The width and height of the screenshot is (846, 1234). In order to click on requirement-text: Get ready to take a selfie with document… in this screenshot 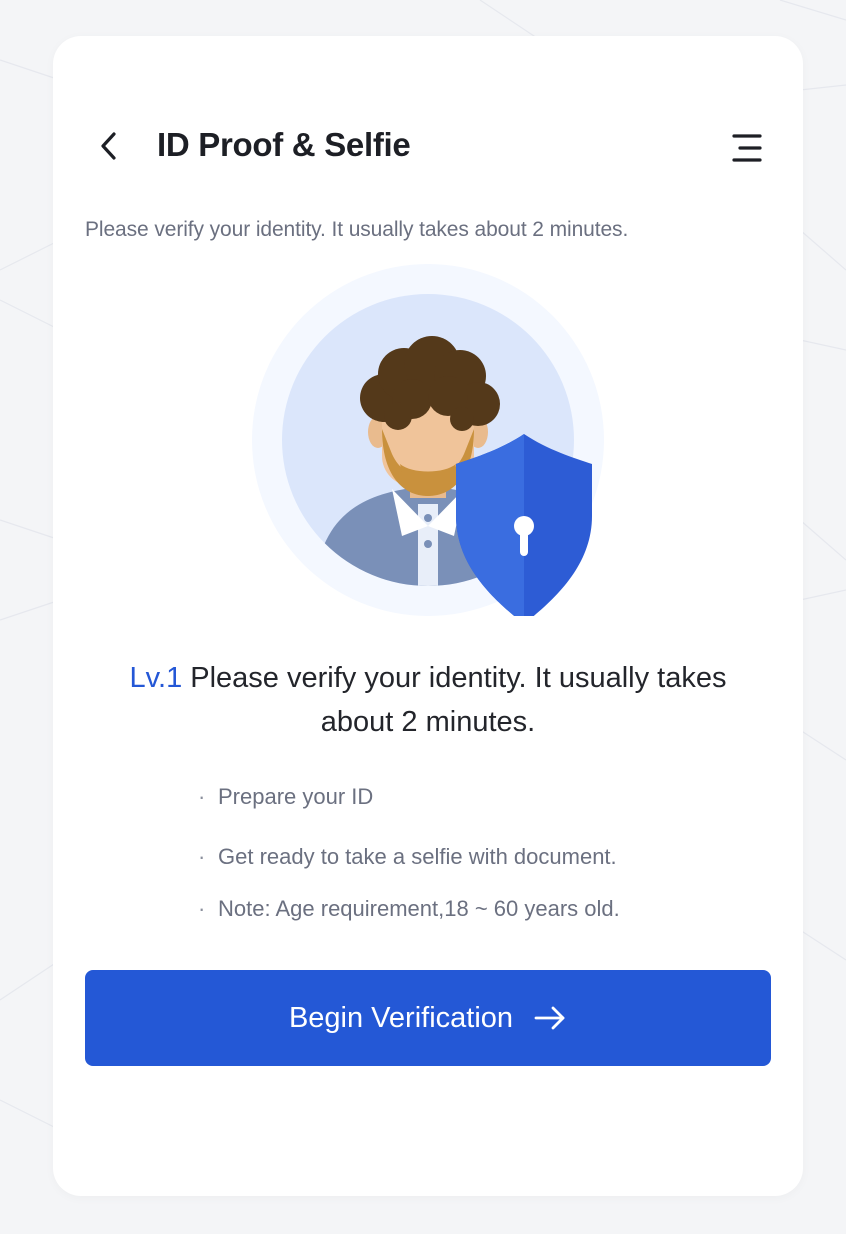, I will do `click(417, 856)`.